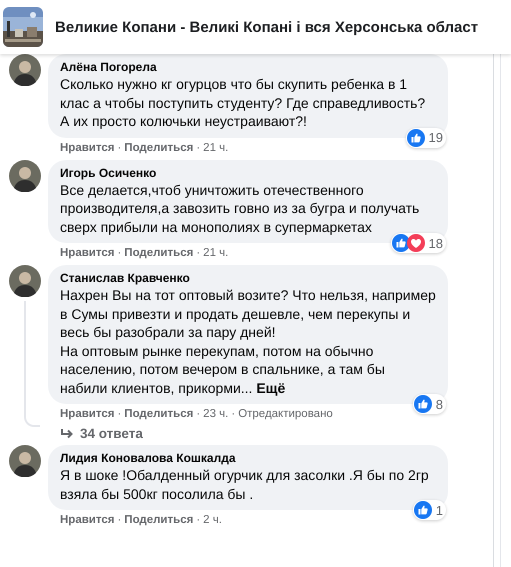 The image size is (511, 567). What do you see at coordinates (248, 341) in the screenshot?
I see `comment-text: Нахрен Вы на тот оптовый возите? Что нельзя, например в Сумы привезти и продать дешевле, чем перекупы и весь бы разобрали за пару дней! На оптовым рынке перекупам, потом на обычно населению, потом вечером в спальнике, а там бы набили клиентов, прикорми... Ещё` at bounding box center [248, 341].